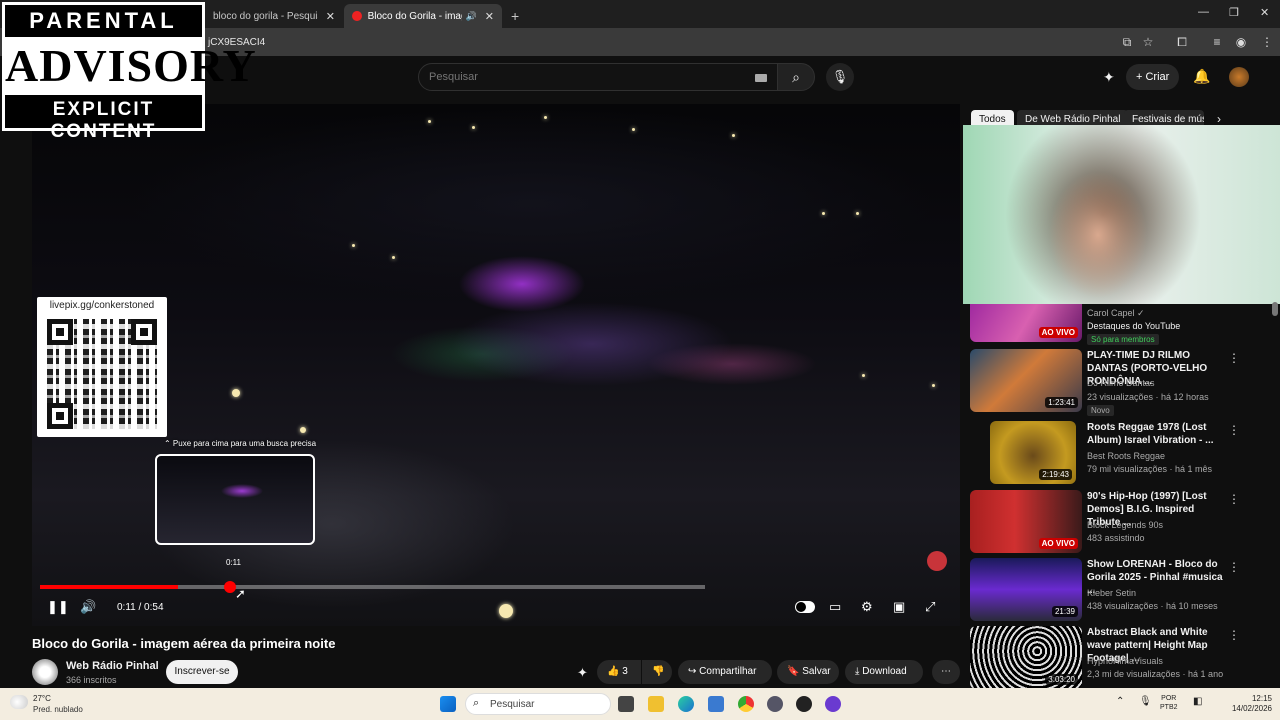 The image size is (1280, 720). What do you see at coordinates (102, 367) in the screenshot?
I see `qr-code-card: livepix.gg/conkerstoned` at bounding box center [102, 367].